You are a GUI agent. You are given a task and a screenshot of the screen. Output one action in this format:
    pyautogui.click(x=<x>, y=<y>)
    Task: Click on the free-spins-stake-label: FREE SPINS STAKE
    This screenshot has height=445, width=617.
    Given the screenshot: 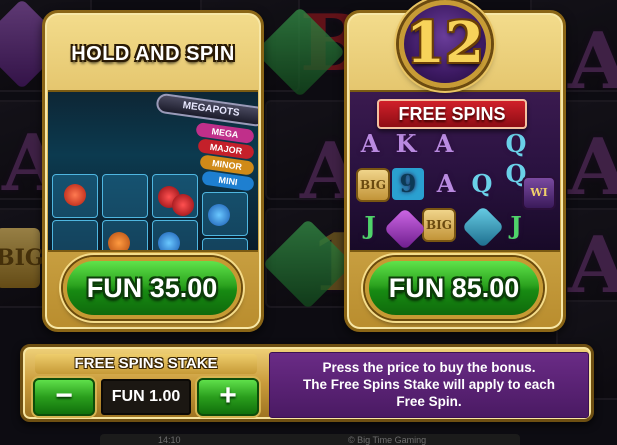 What is the action you would take?
    pyautogui.click(x=146, y=364)
    